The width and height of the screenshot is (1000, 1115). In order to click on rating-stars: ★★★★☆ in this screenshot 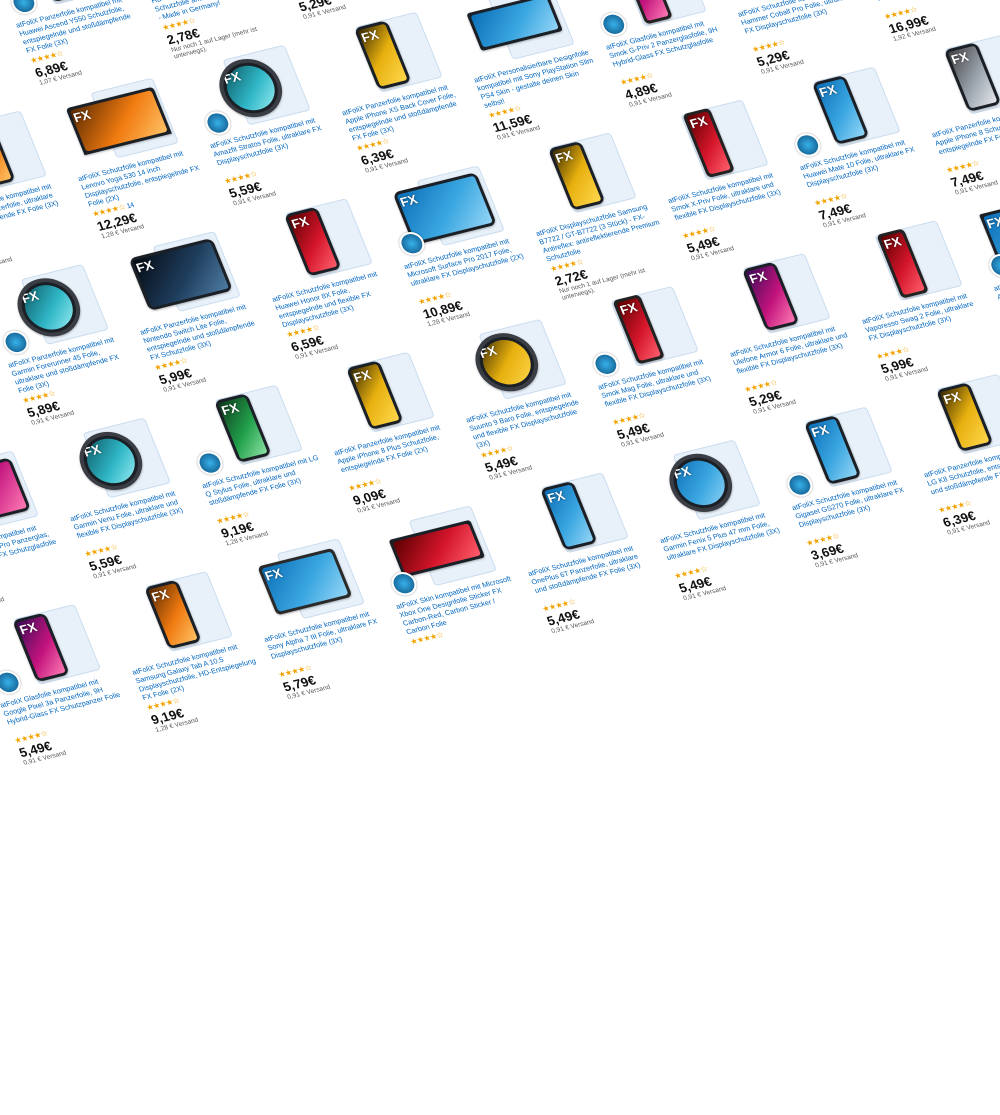, I will do `click(0, 759)`.